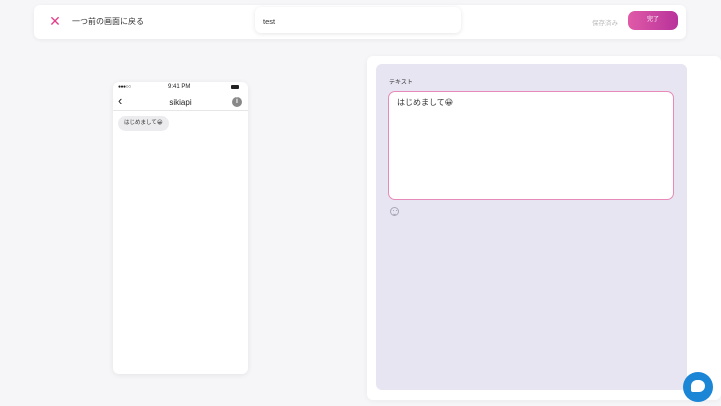 This screenshot has height=406, width=721. I want to click on title-input: test, so click(358, 20).